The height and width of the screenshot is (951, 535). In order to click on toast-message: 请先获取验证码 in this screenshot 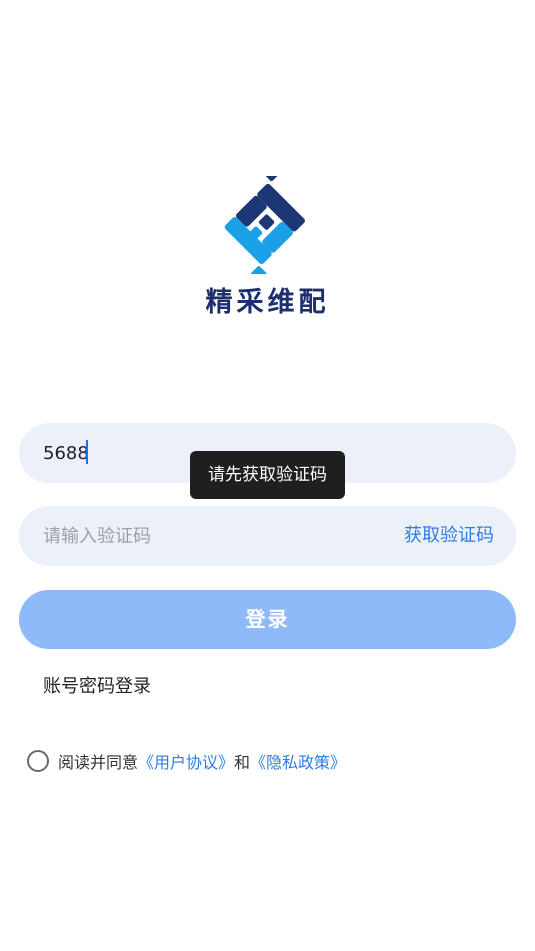, I will do `click(267, 475)`.